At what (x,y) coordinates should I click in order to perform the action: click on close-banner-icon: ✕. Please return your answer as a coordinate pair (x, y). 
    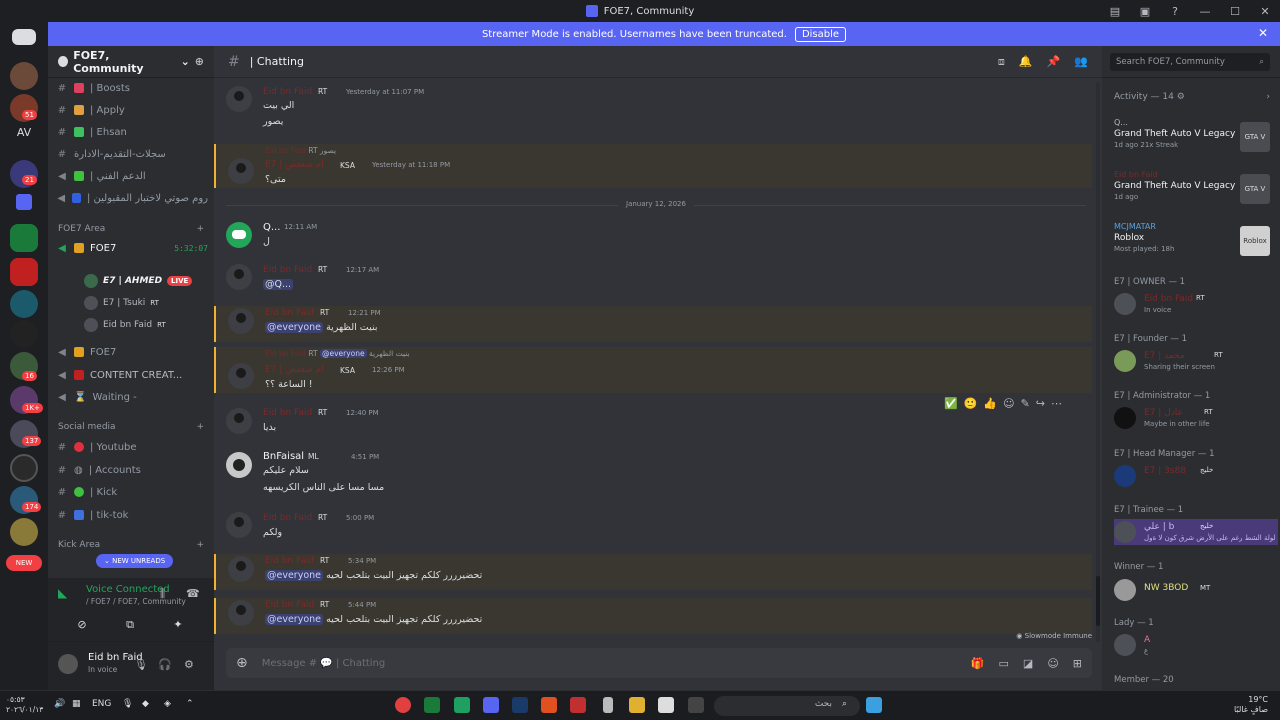
    Looking at the image, I should click on (1263, 33).